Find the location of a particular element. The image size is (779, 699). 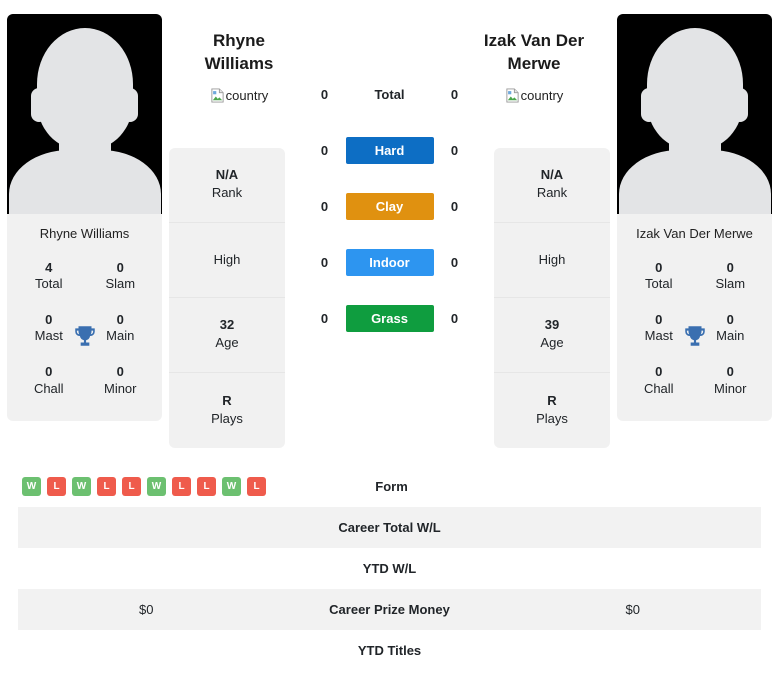

trophy-icon is located at coordinates (695, 336).